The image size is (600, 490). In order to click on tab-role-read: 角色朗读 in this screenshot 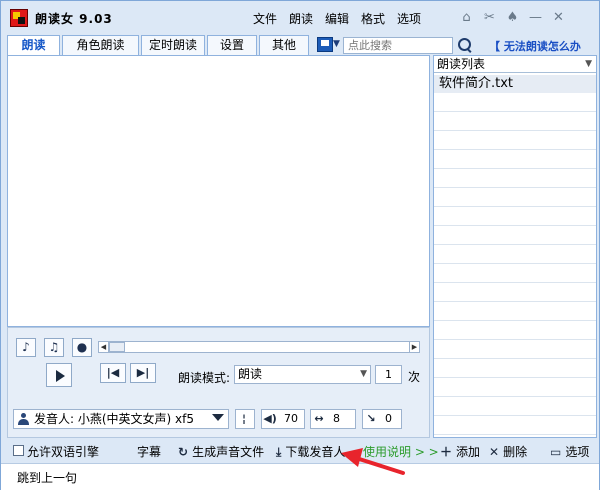, I will do `click(100, 45)`.